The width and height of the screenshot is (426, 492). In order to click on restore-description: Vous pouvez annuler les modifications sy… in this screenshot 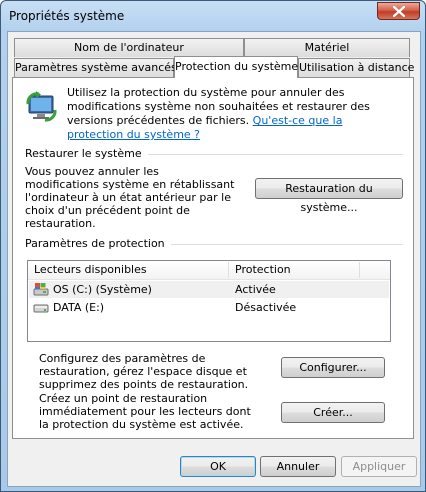, I will do `click(130, 197)`.